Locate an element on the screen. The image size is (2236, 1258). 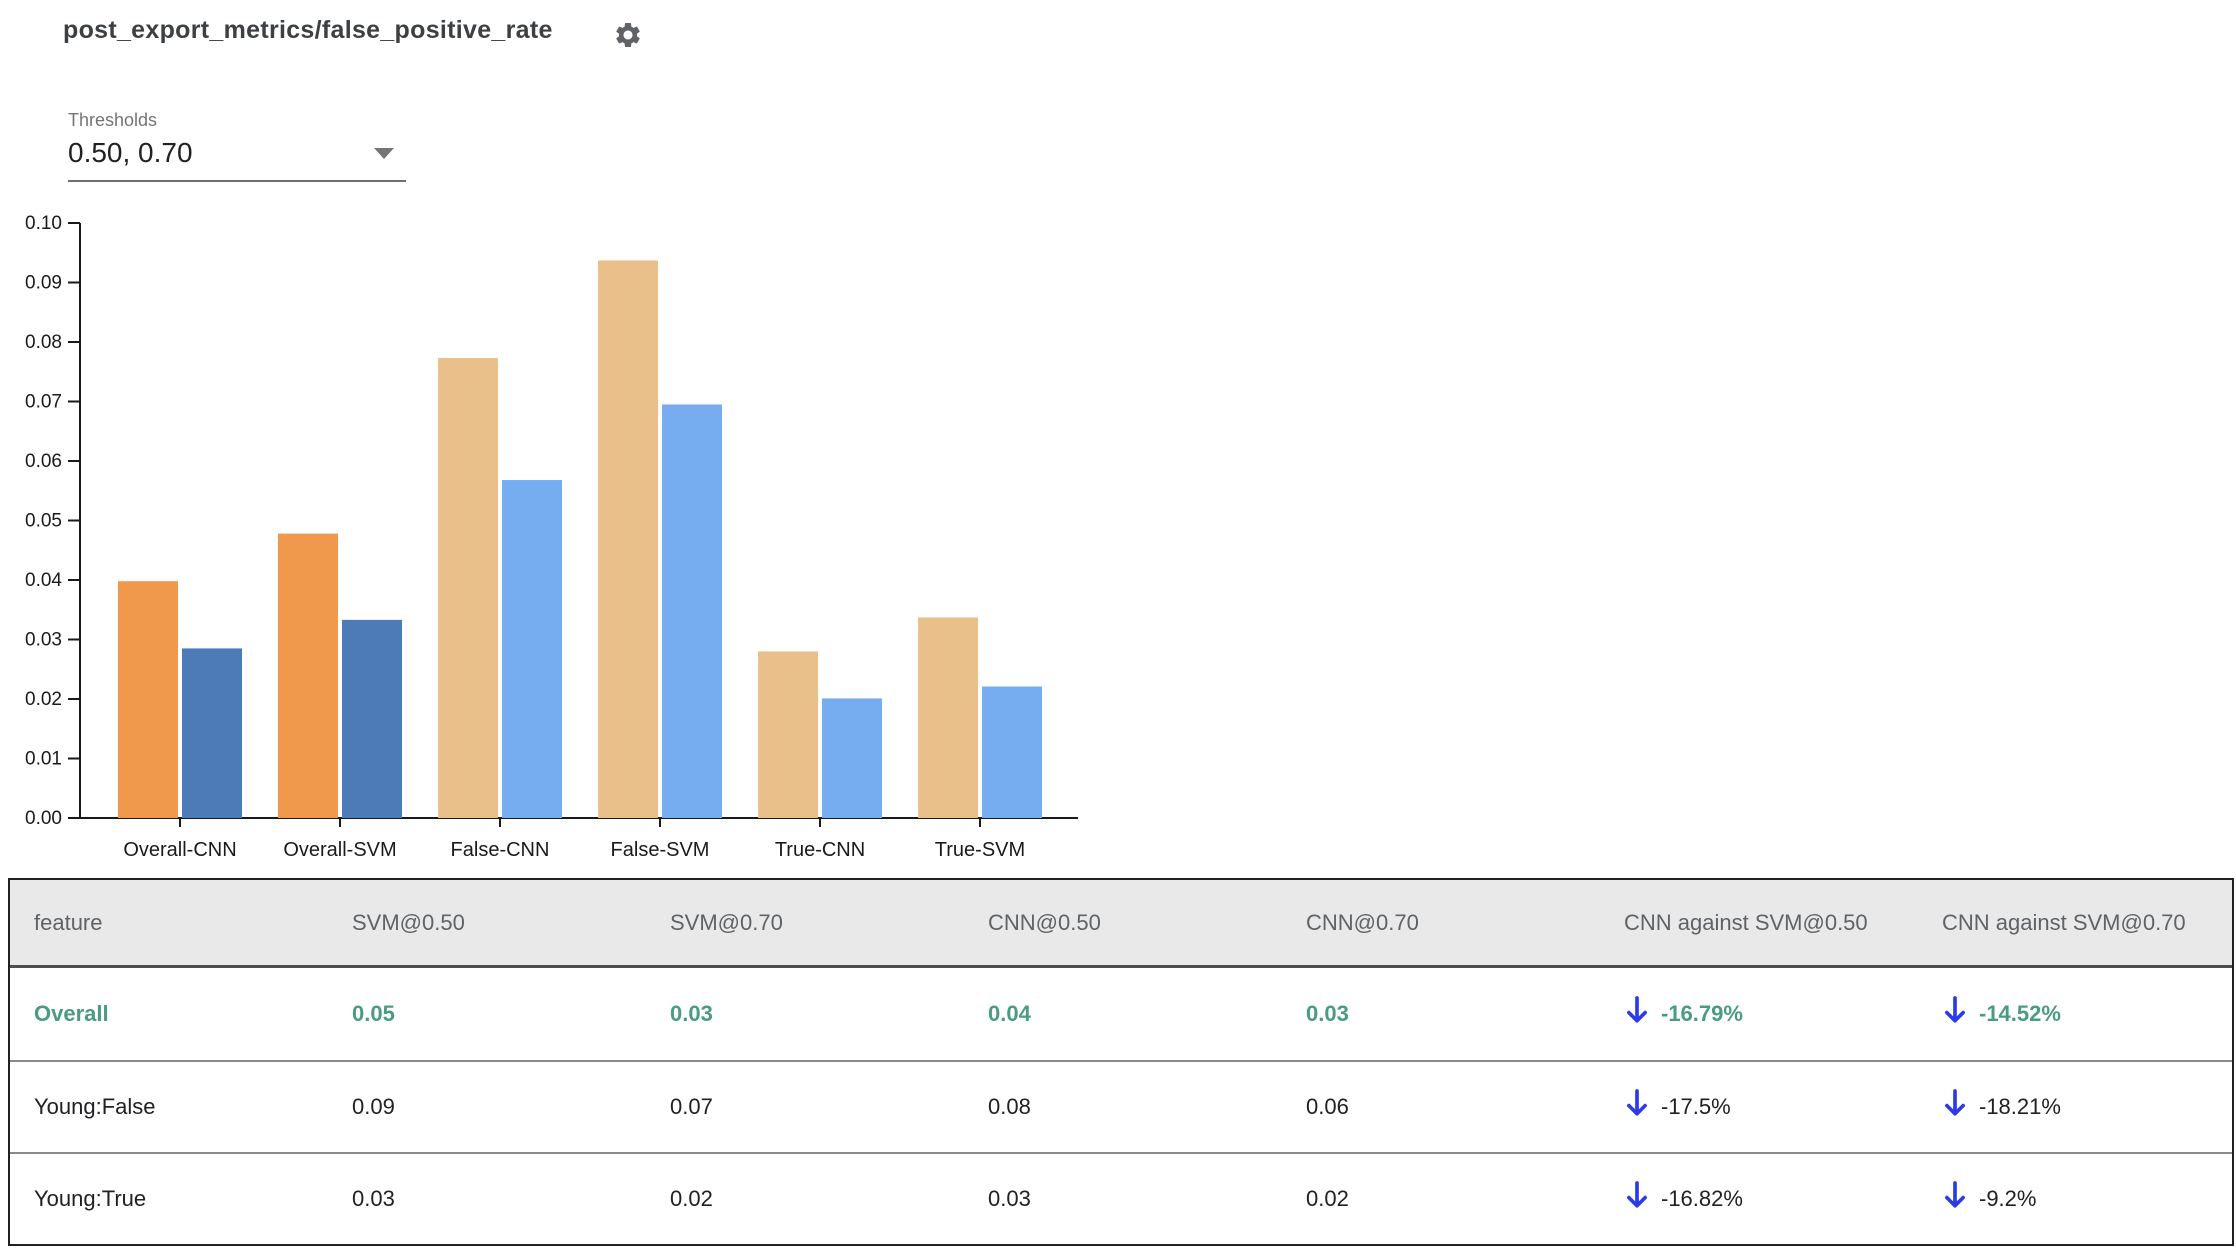
thresholds-label: Thresholds is located at coordinates (113, 120).